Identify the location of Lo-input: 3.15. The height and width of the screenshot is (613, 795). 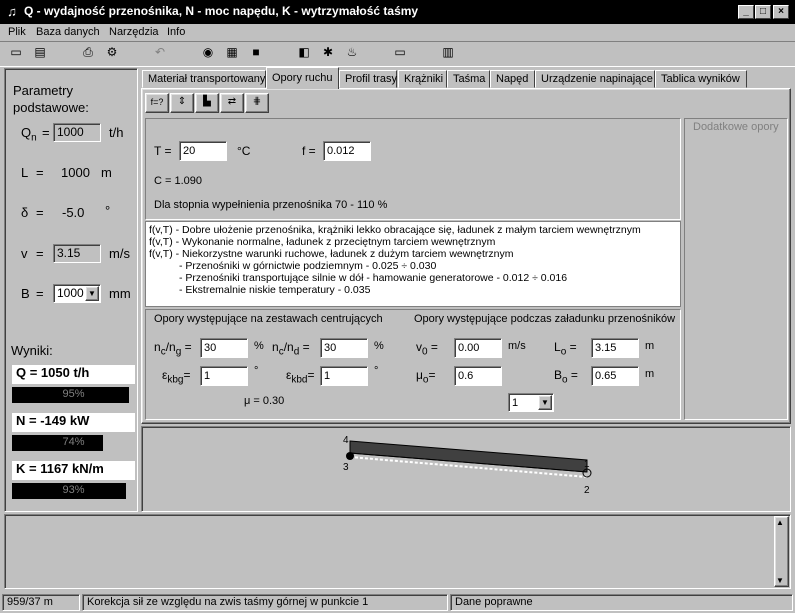
(615, 348).